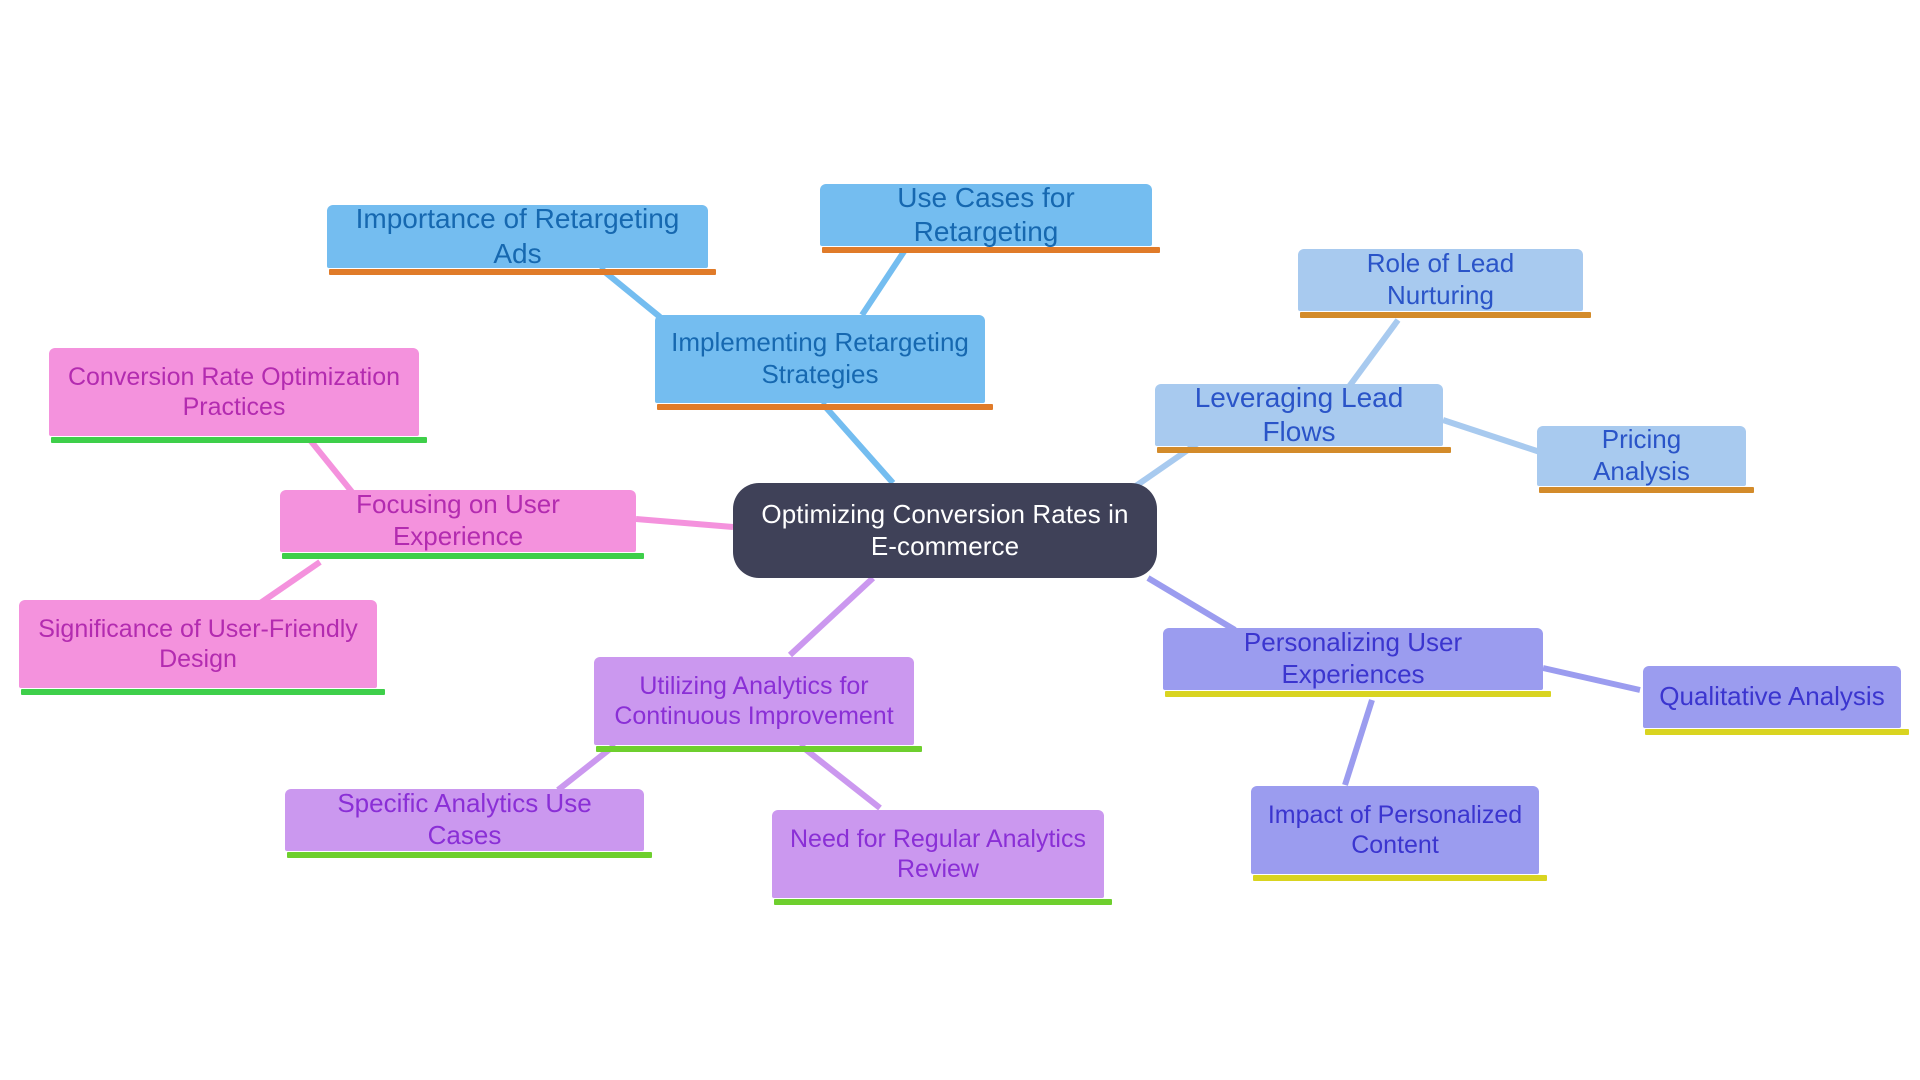  Describe the element at coordinates (938, 854) in the screenshot. I see `child-label: Need for Regular Analytics Review` at that location.